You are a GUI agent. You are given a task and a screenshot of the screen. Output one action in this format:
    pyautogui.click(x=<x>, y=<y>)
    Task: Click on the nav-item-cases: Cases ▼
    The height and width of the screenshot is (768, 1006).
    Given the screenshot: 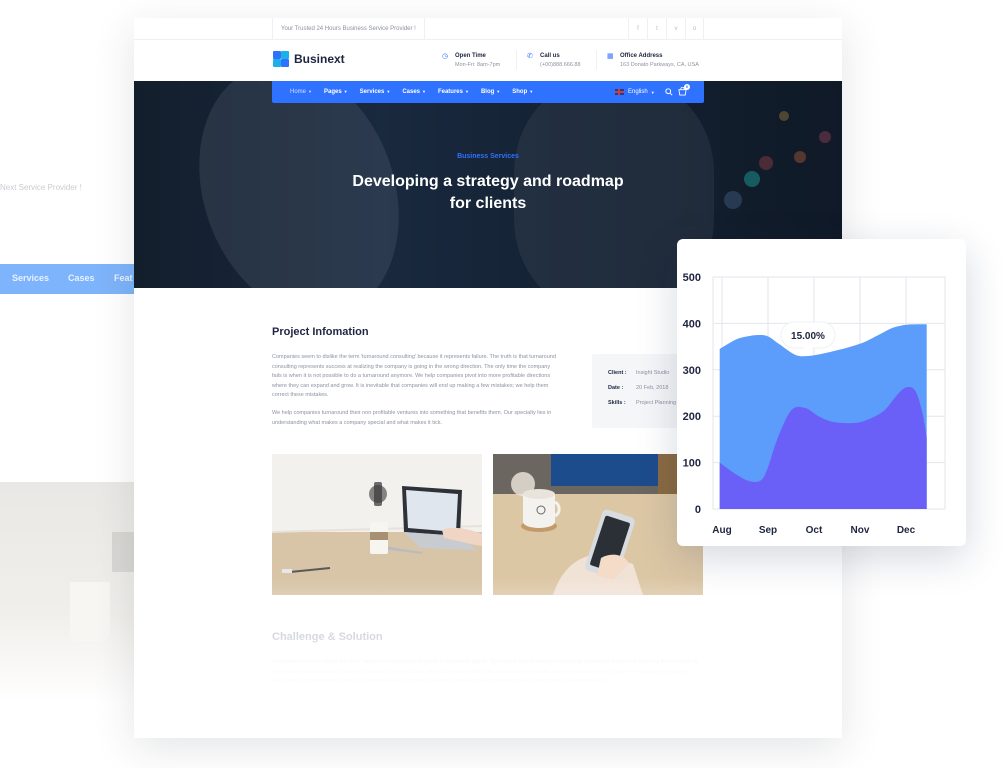 What is the action you would take?
    pyautogui.click(x=414, y=92)
    